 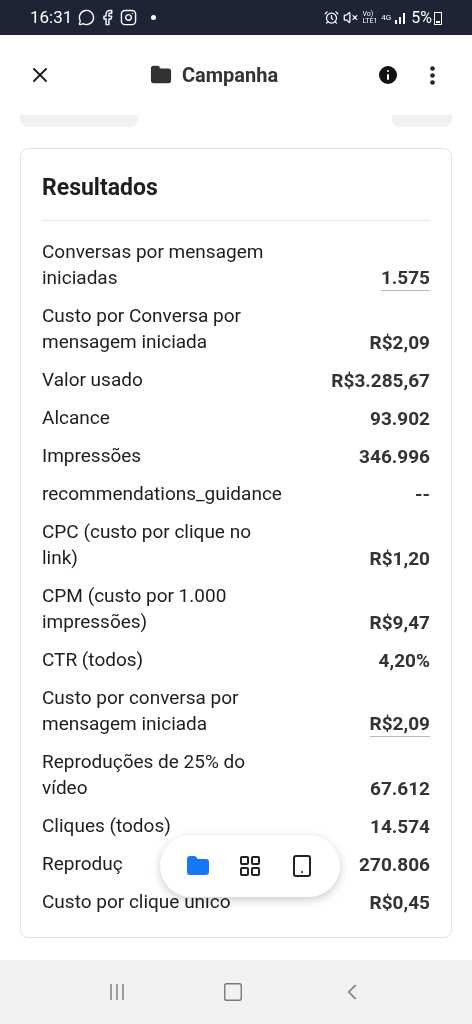 What do you see at coordinates (401, 17) in the screenshot?
I see `signal-icon` at bounding box center [401, 17].